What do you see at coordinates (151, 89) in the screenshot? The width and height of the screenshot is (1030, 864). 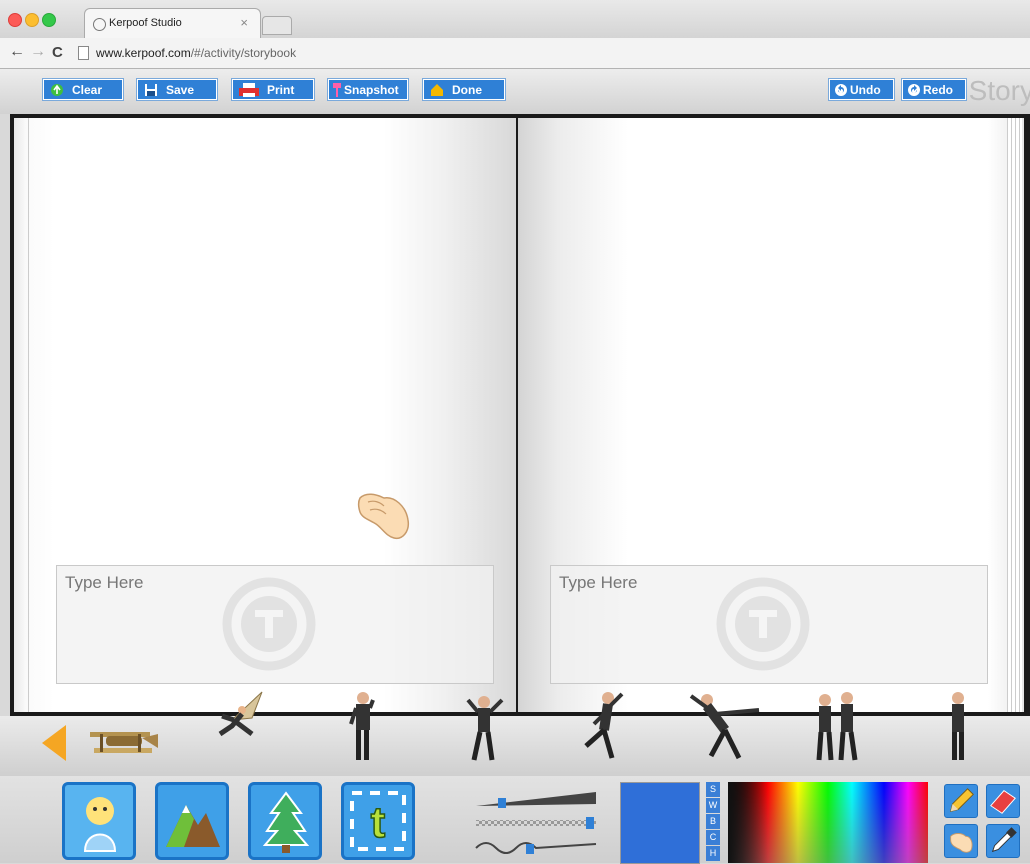 I see `floppy-disk-icon` at bounding box center [151, 89].